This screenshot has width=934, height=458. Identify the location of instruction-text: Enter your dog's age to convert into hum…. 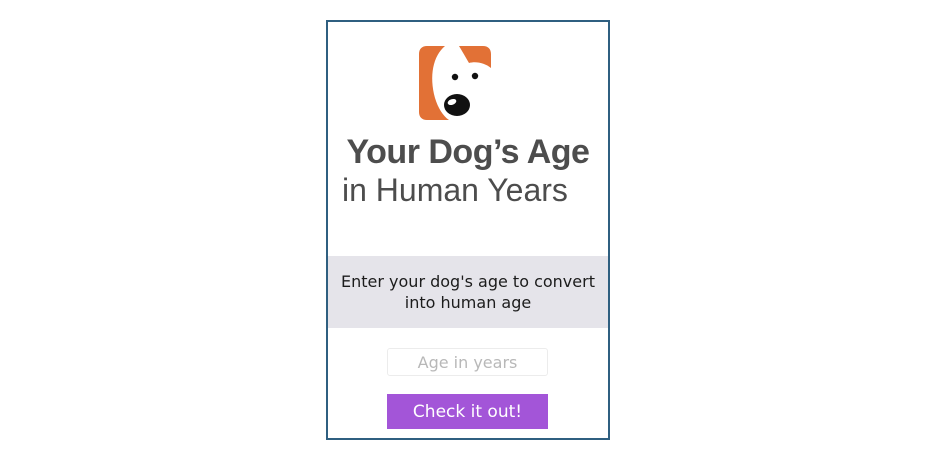
(468, 292).